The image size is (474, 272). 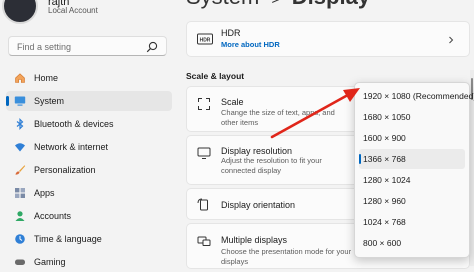 What do you see at coordinates (382, 243) in the screenshot?
I see `resolution-option-label: 800 × 600` at bounding box center [382, 243].